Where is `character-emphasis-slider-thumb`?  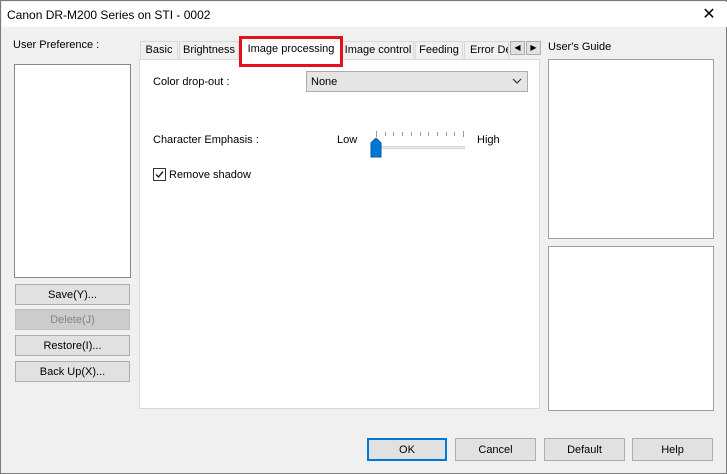
character-emphasis-slider-thumb is located at coordinates (376, 148).